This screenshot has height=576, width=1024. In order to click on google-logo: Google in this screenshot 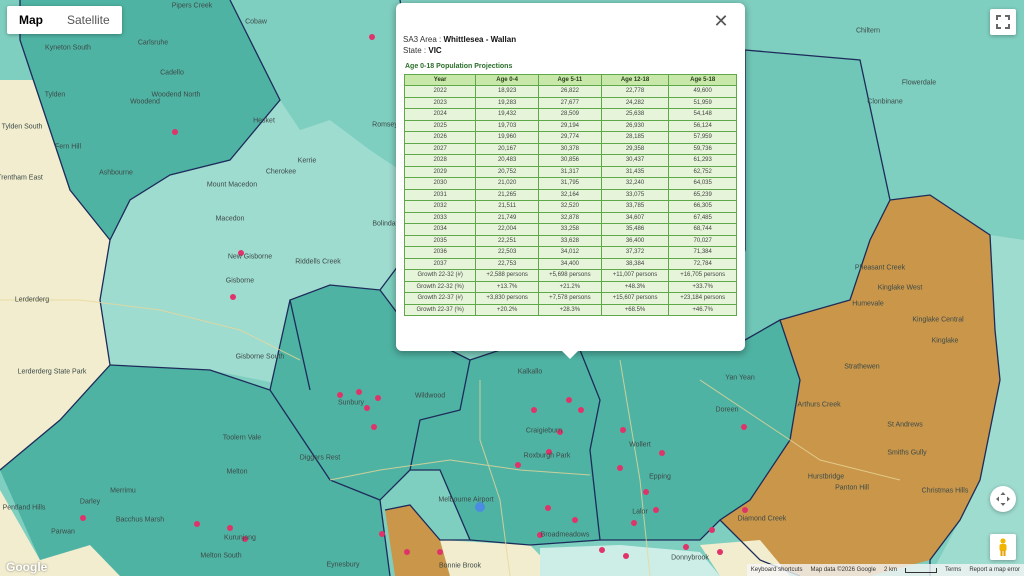, I will do `click(27, 567)`.